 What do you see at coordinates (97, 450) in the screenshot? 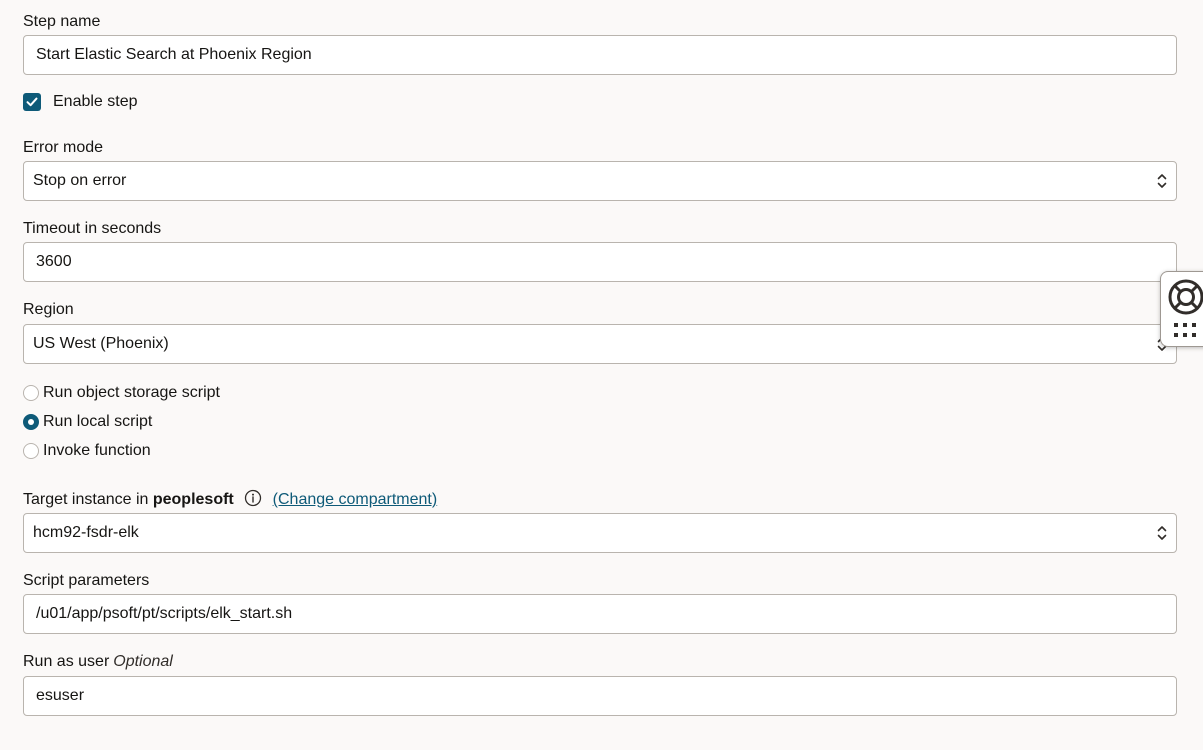
I see `radio-label: Invoke function` at bounding box center [97, 450].